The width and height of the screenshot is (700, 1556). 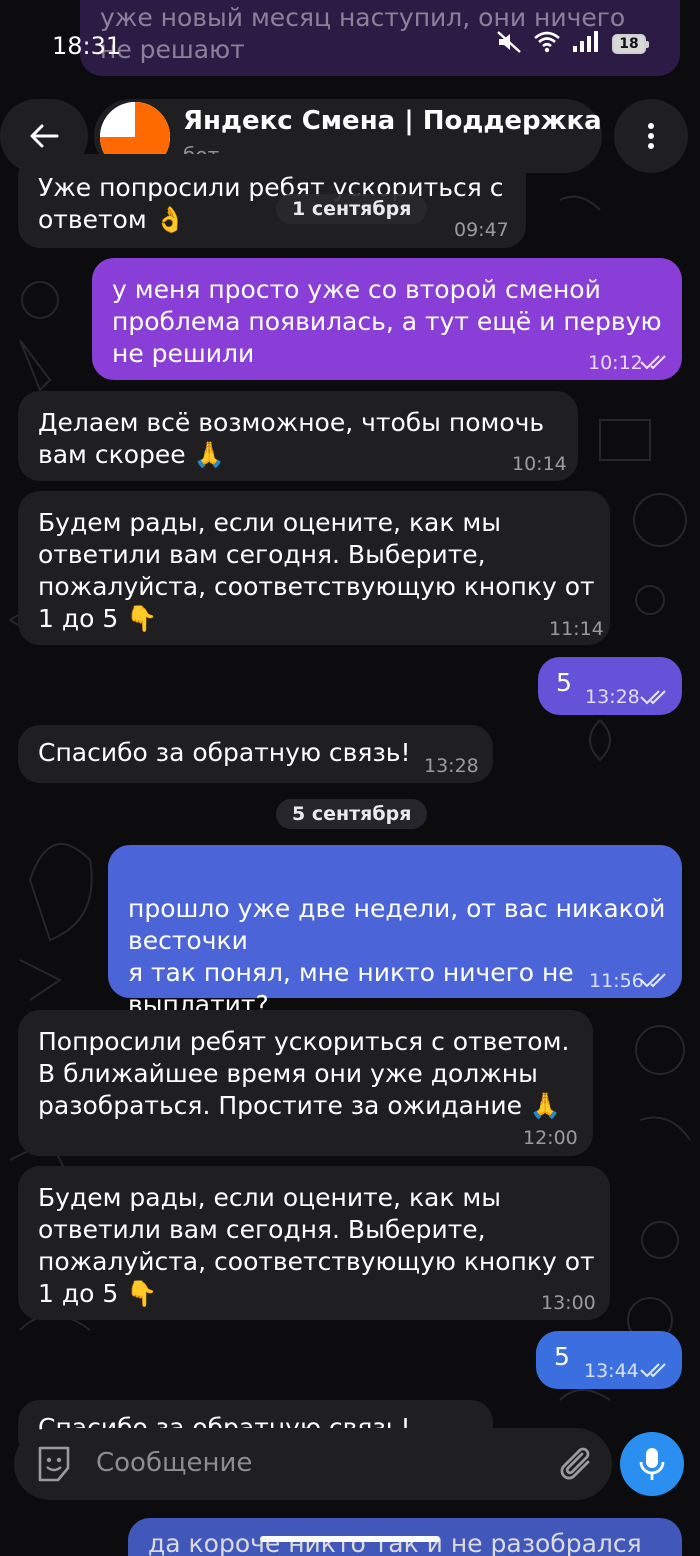 I want to click on microphone-icon, so click(x=652, y=1464).